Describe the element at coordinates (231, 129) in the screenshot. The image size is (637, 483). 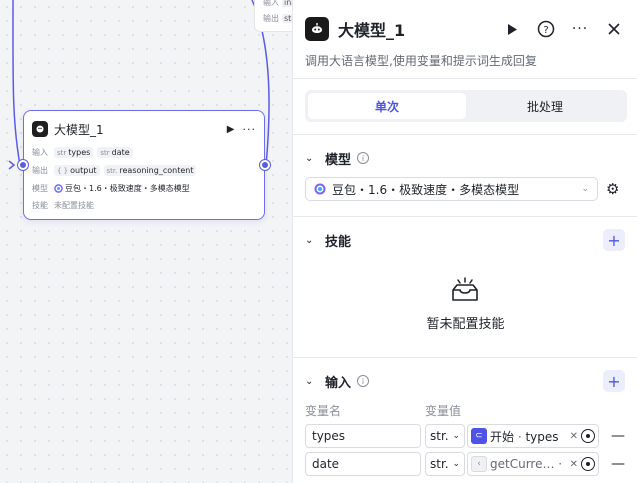
I see `node-run-icon: ▶` at that location.